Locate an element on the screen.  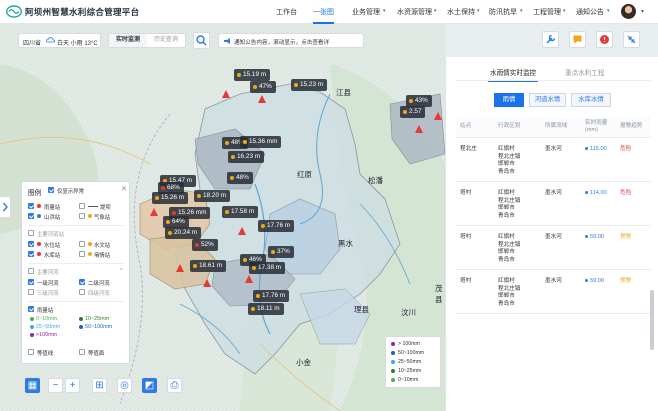
avatar is located at coordinates (628, 11).